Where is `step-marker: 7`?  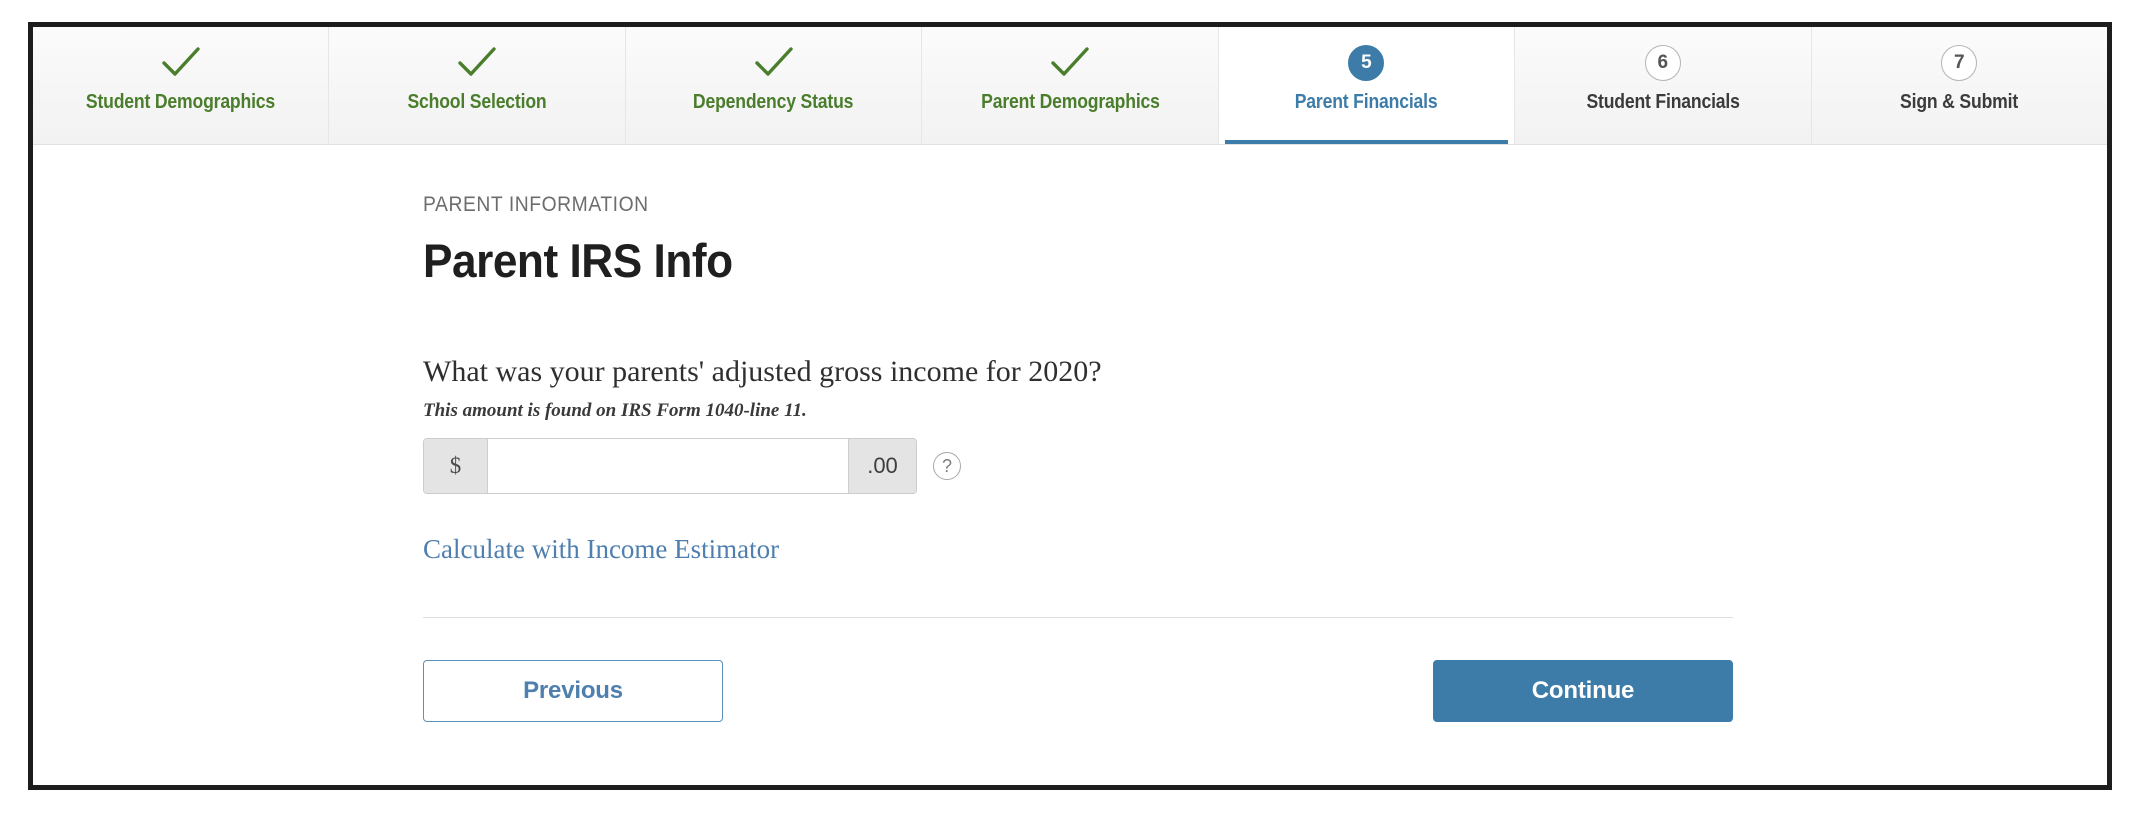
step-marker: 7 is located at coordinates (1959, 63).